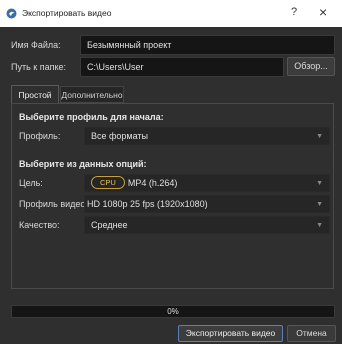 The image size is (342, 344). Describe the element at coordinates (67, 13) in the screenshot. I see `window-title: Экспортировать видео` at that location.